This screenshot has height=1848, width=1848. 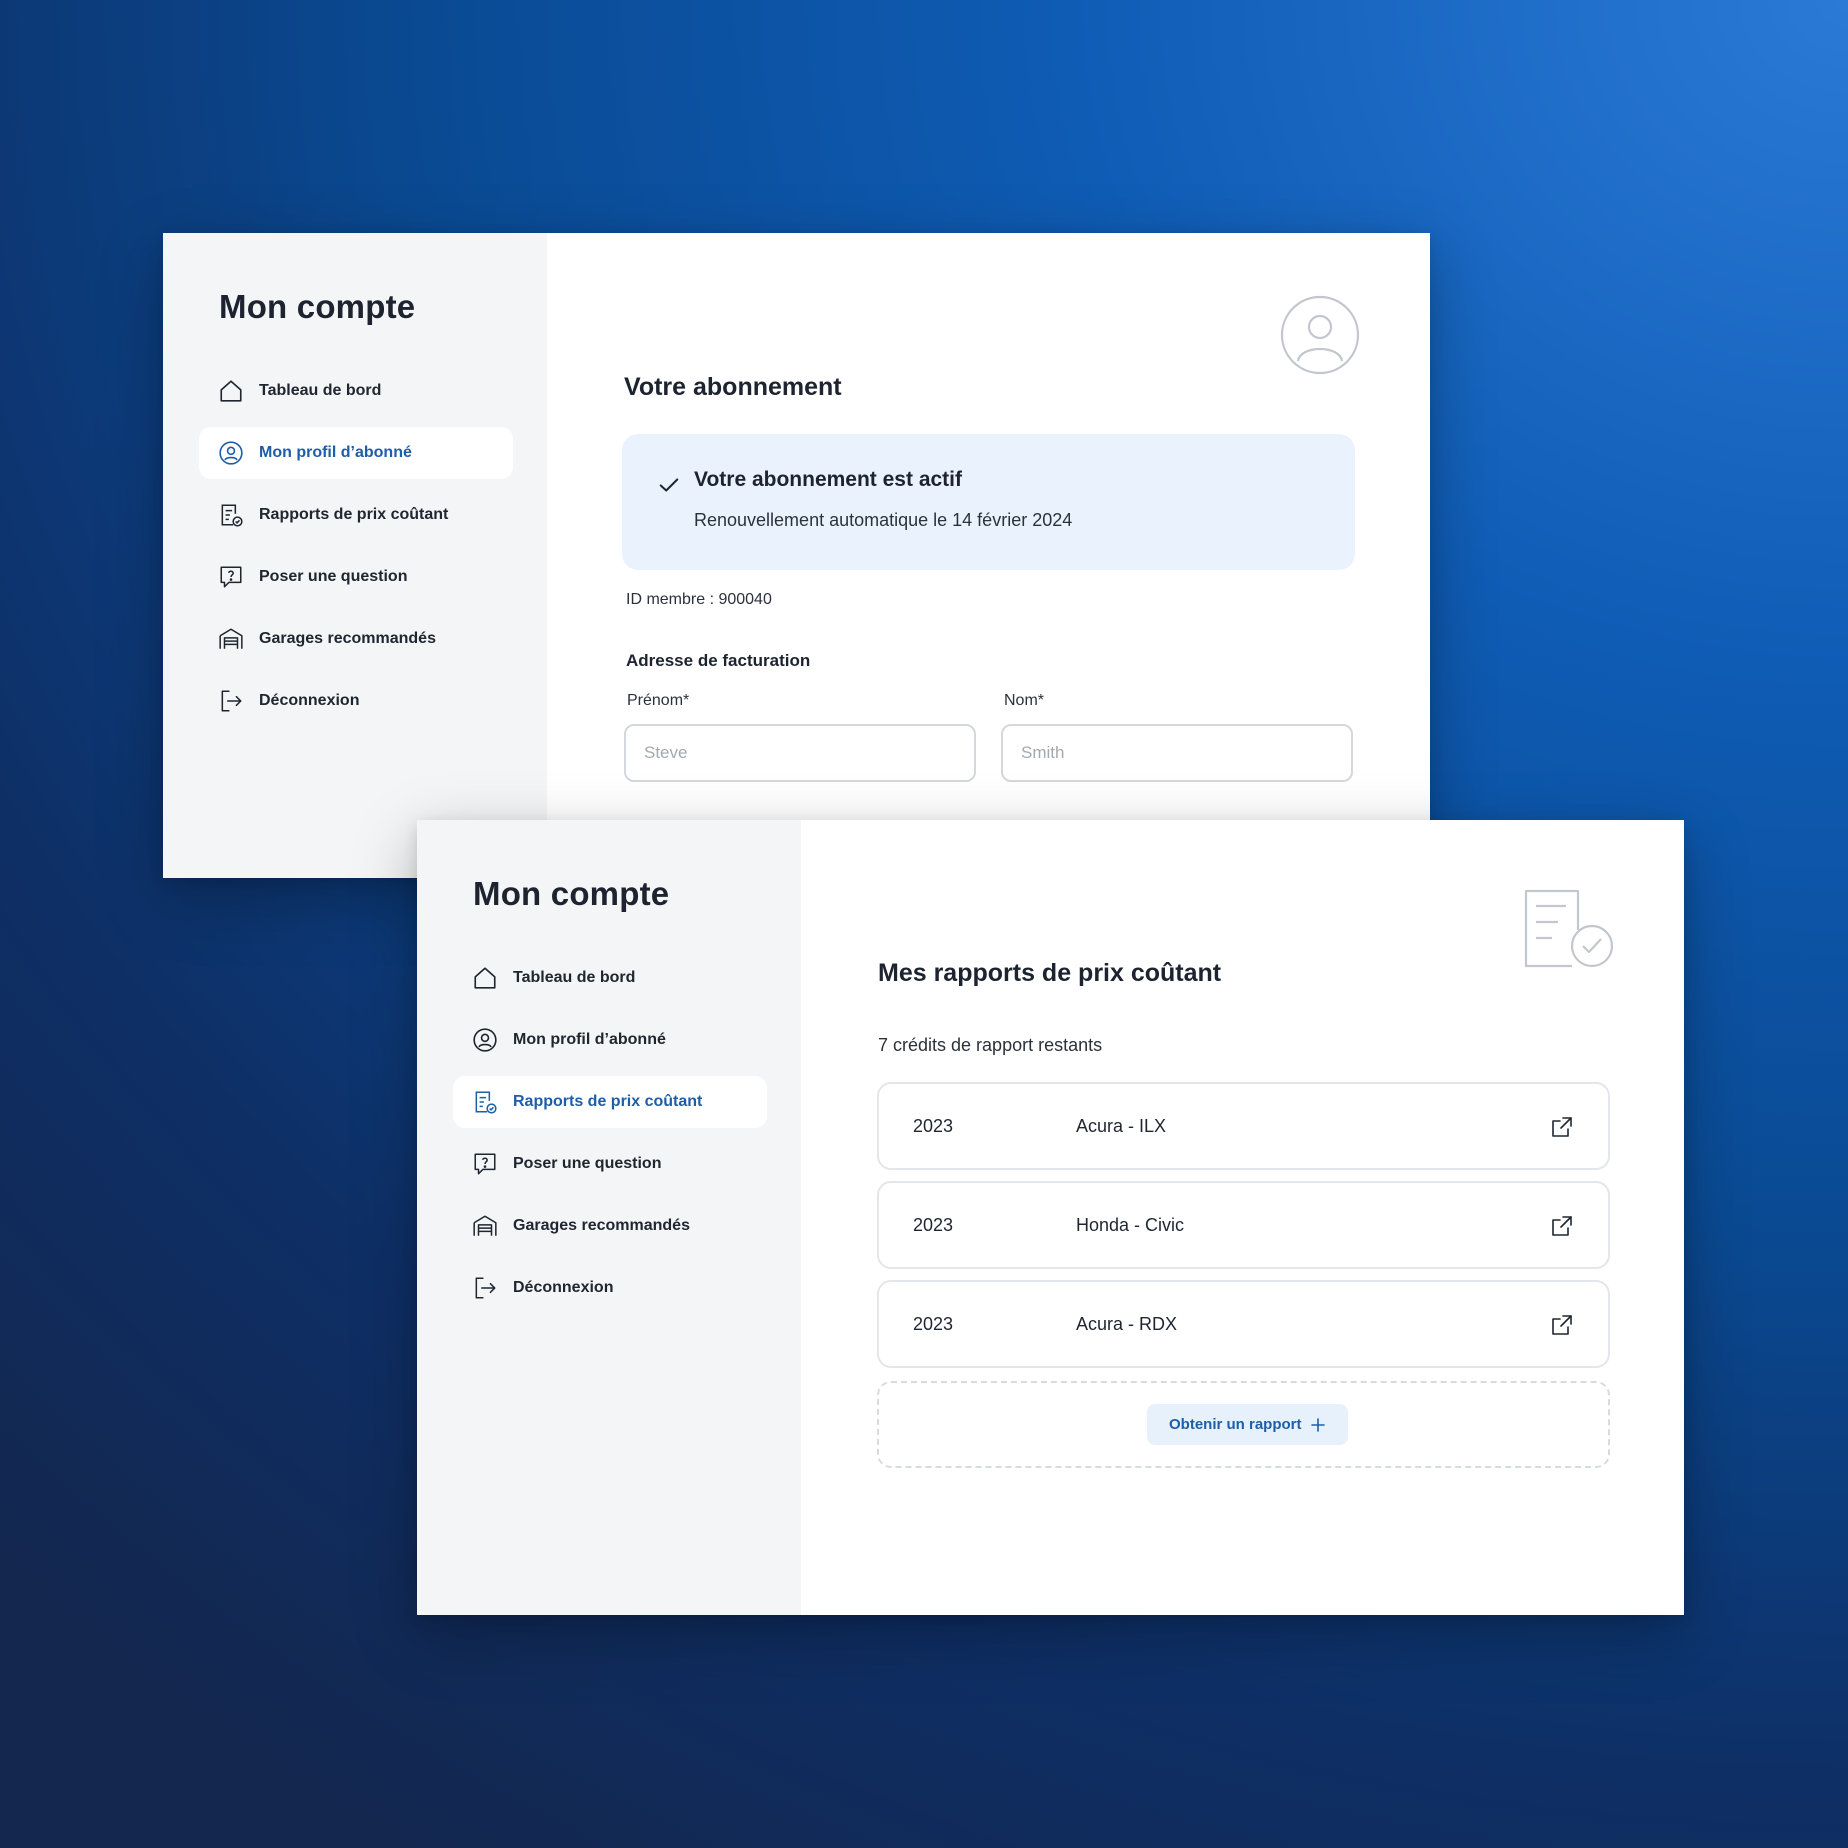 What do you see at coordinates (990, 1045) in the screenshot?
I see `credits-remaining: 7 crédits de rapport restants` at bounding box center [990, 1045].